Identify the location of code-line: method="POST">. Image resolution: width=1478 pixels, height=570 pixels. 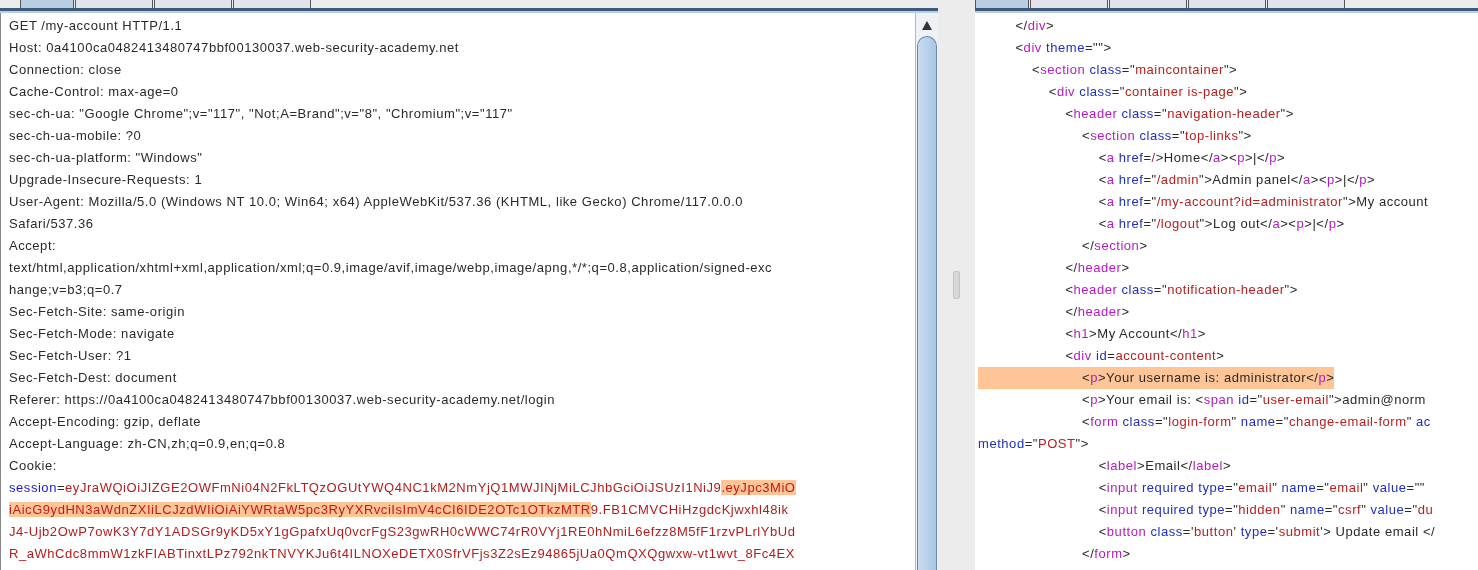
(1033, 444).